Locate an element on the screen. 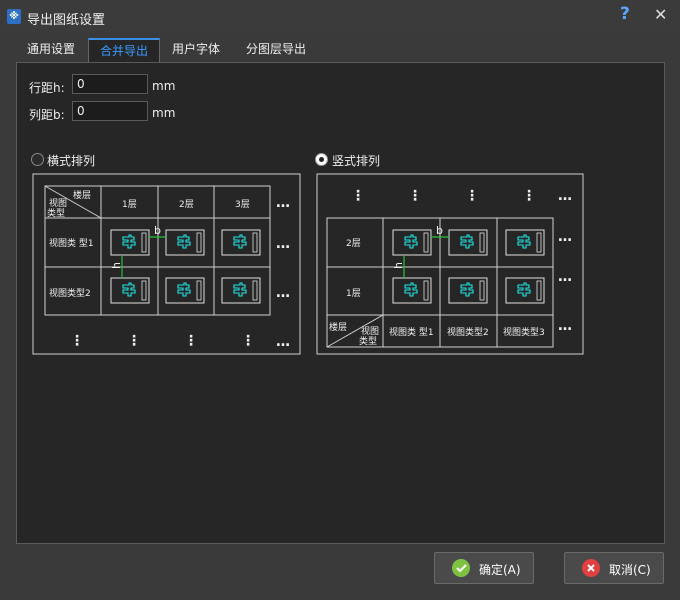 Image resolution: width=680 pixels, height=600 pixels. h-col-header: 1层 is located at coordinates (129, 204).